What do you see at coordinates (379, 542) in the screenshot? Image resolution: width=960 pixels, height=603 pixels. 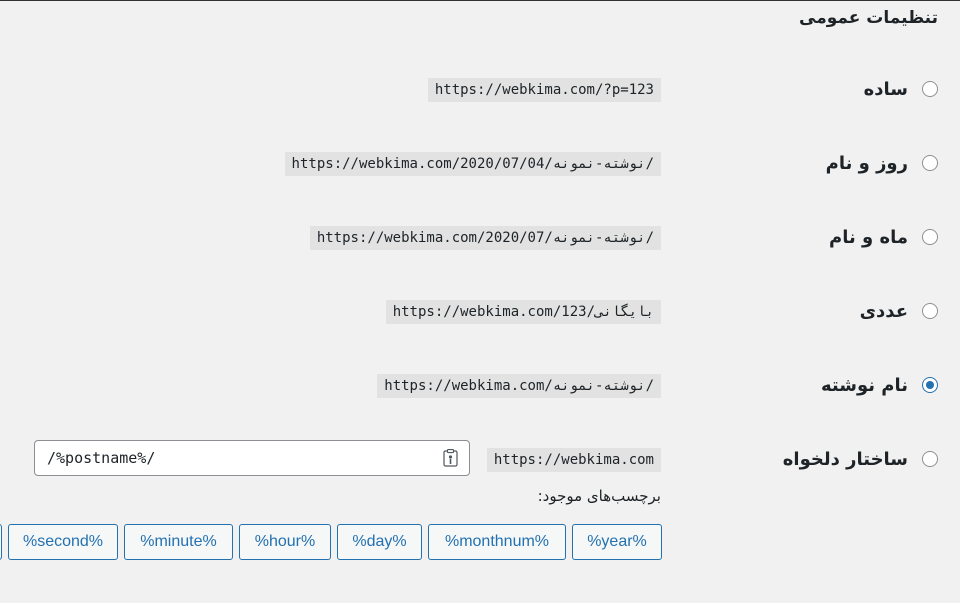 I see `tag-day-button: %day%` at bounding box center [379, 542].